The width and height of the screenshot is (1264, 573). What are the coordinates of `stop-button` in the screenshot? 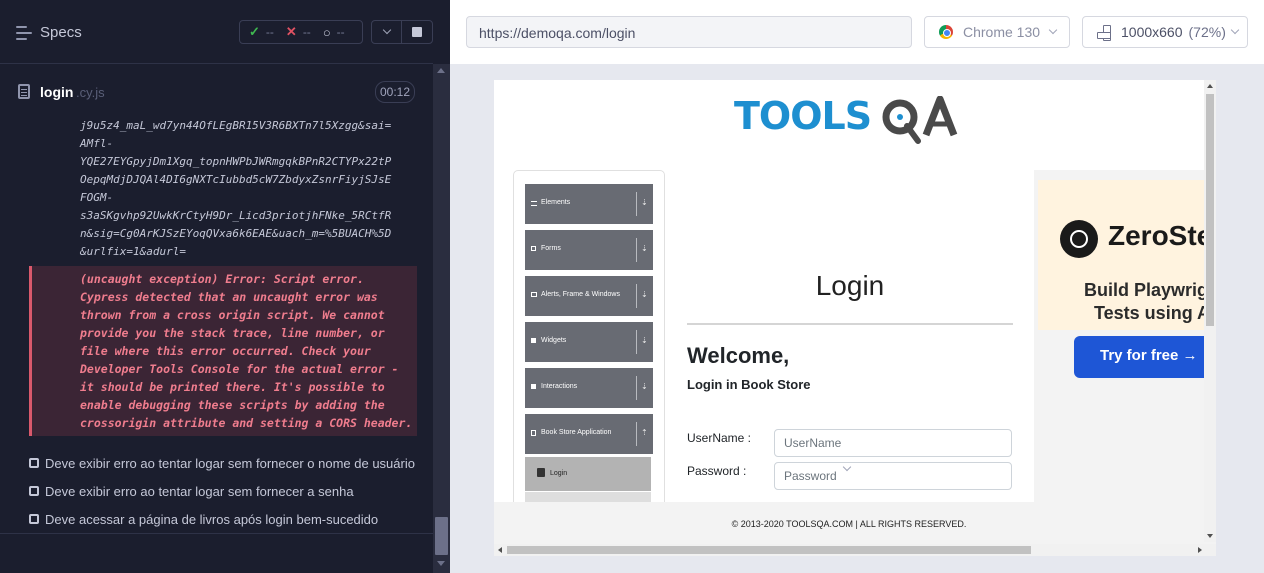 It's located at (417, 32).